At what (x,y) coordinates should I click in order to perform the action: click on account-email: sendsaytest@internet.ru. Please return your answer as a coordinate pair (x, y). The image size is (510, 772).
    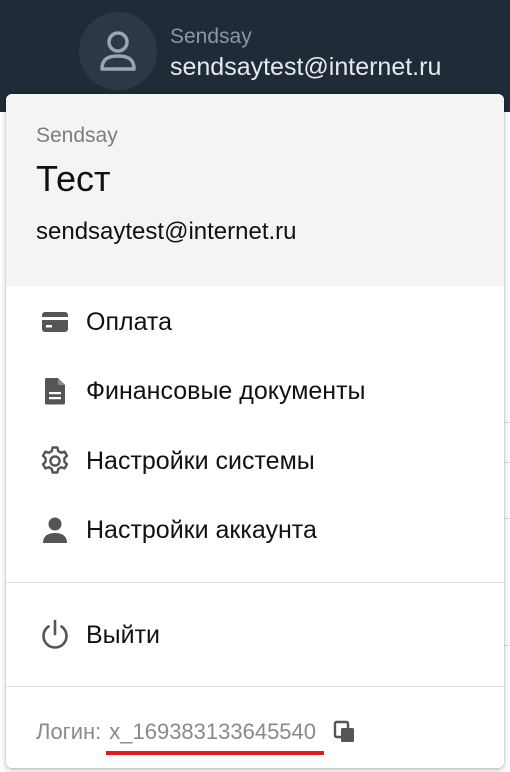
    Looking at the image, I should click on (166, 231).